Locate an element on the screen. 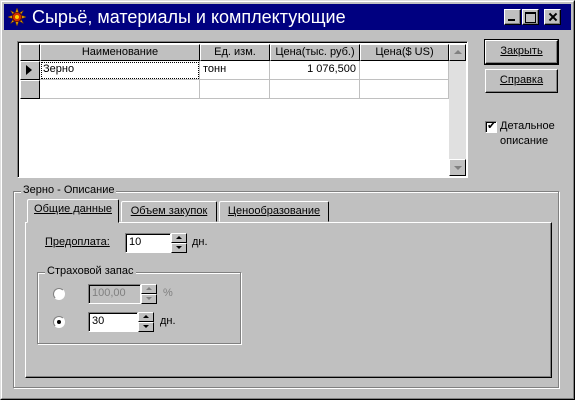  row-indicator is located at coordinates (30, 89).